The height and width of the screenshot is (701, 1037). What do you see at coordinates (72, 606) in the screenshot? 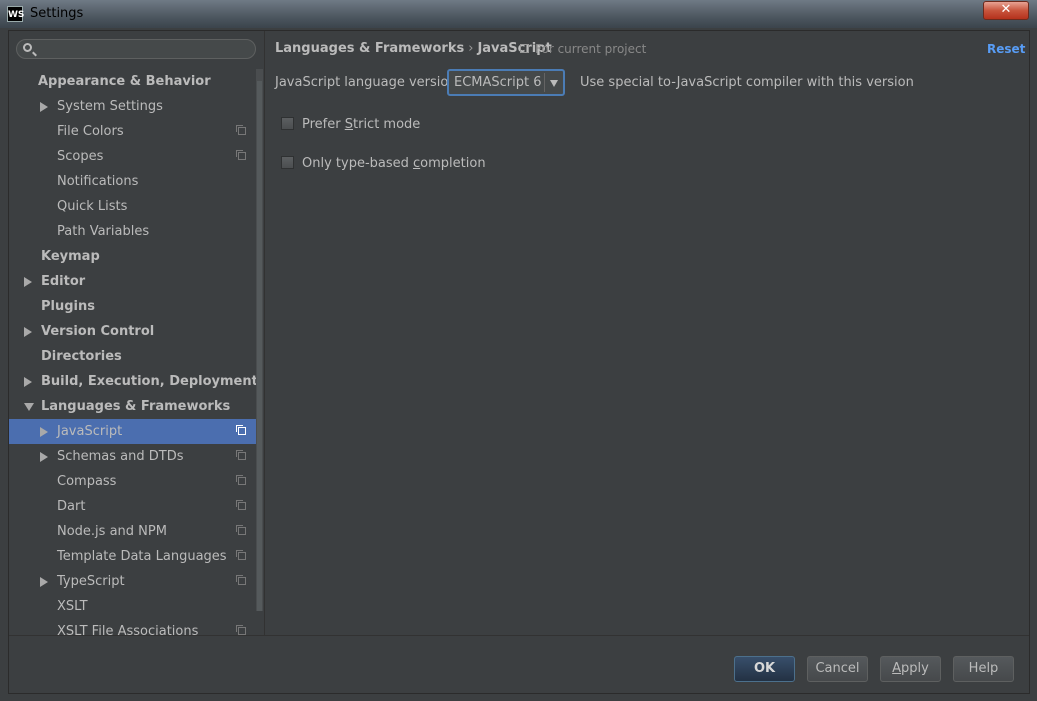
I see `sidebar-item-label: XSLT` at bounding box center [72, 606].